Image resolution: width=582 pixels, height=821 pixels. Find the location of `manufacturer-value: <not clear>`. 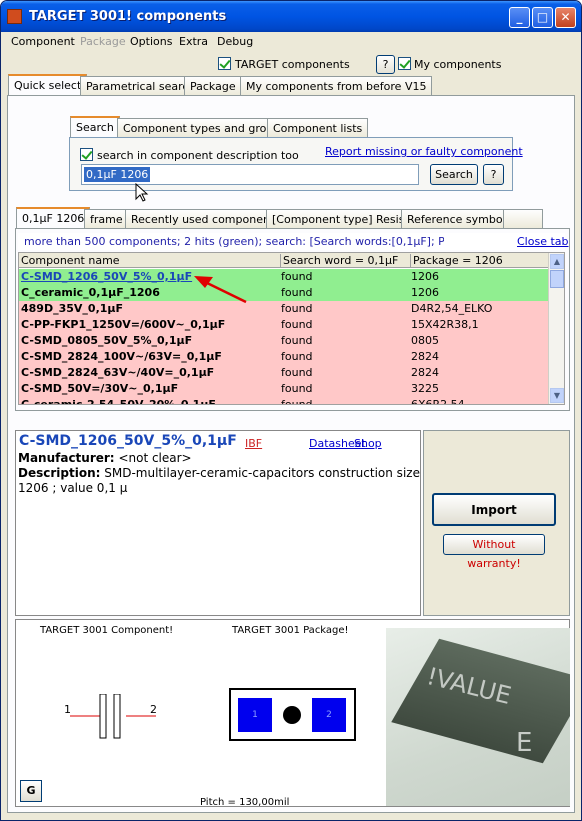

manufacturer-value: <not clear> is located at coordinates (155, 458).